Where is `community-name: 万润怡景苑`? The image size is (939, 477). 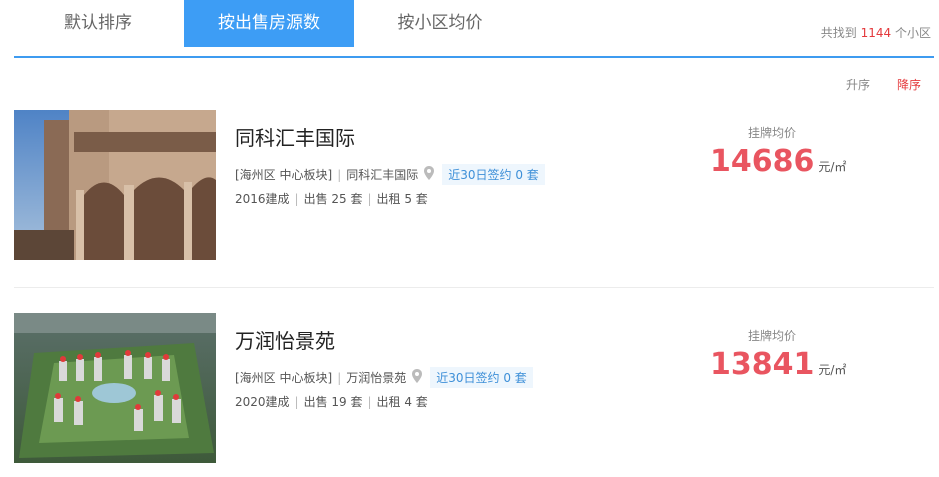 community-name: 万润怡景苑 is located at coordinates (285, 339).